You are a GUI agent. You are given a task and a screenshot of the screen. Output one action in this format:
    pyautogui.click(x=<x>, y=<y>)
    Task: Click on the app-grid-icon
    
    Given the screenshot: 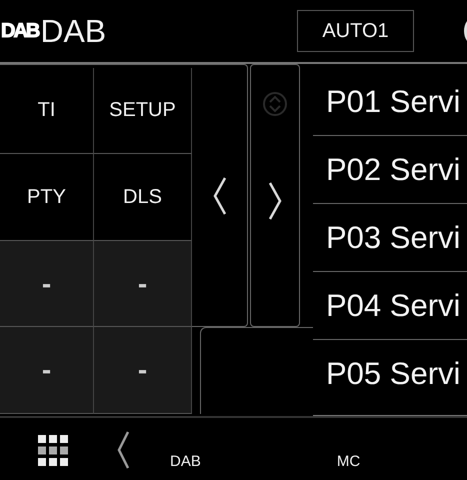 What is the action you would take?
    pyautogui.click(x=53, y=450)
    